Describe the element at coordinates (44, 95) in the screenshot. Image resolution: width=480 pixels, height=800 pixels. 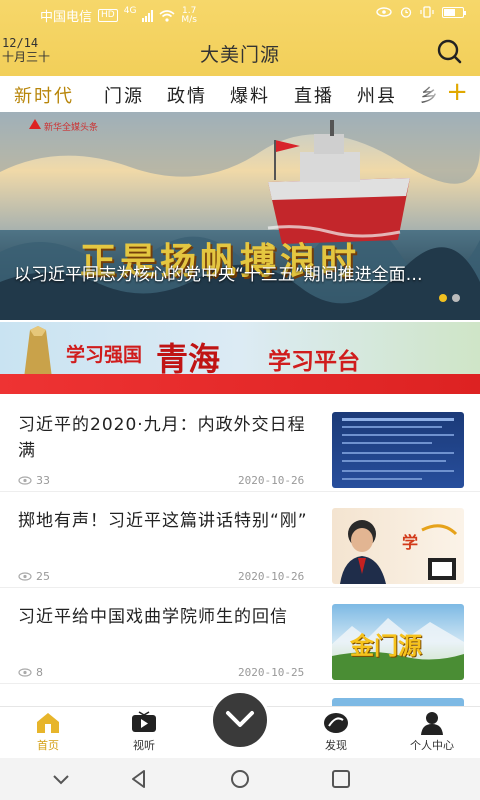
I see `tab-xinshidai: 新时代` at that location.